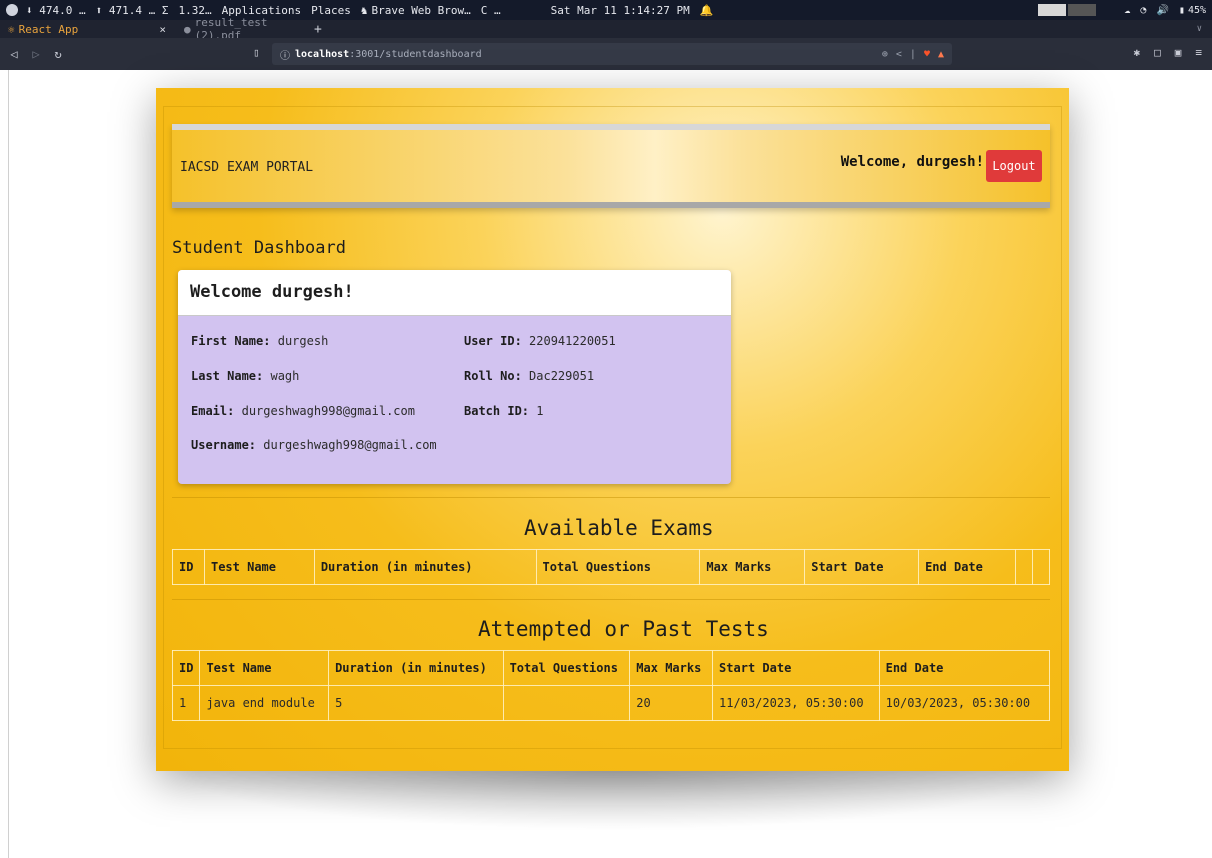 Image resolution: width=1212 pixels, height=858 pixels. Describe the element at coordinates (186, 703) in the screenshot. I see `cell-id: 1` at that location.